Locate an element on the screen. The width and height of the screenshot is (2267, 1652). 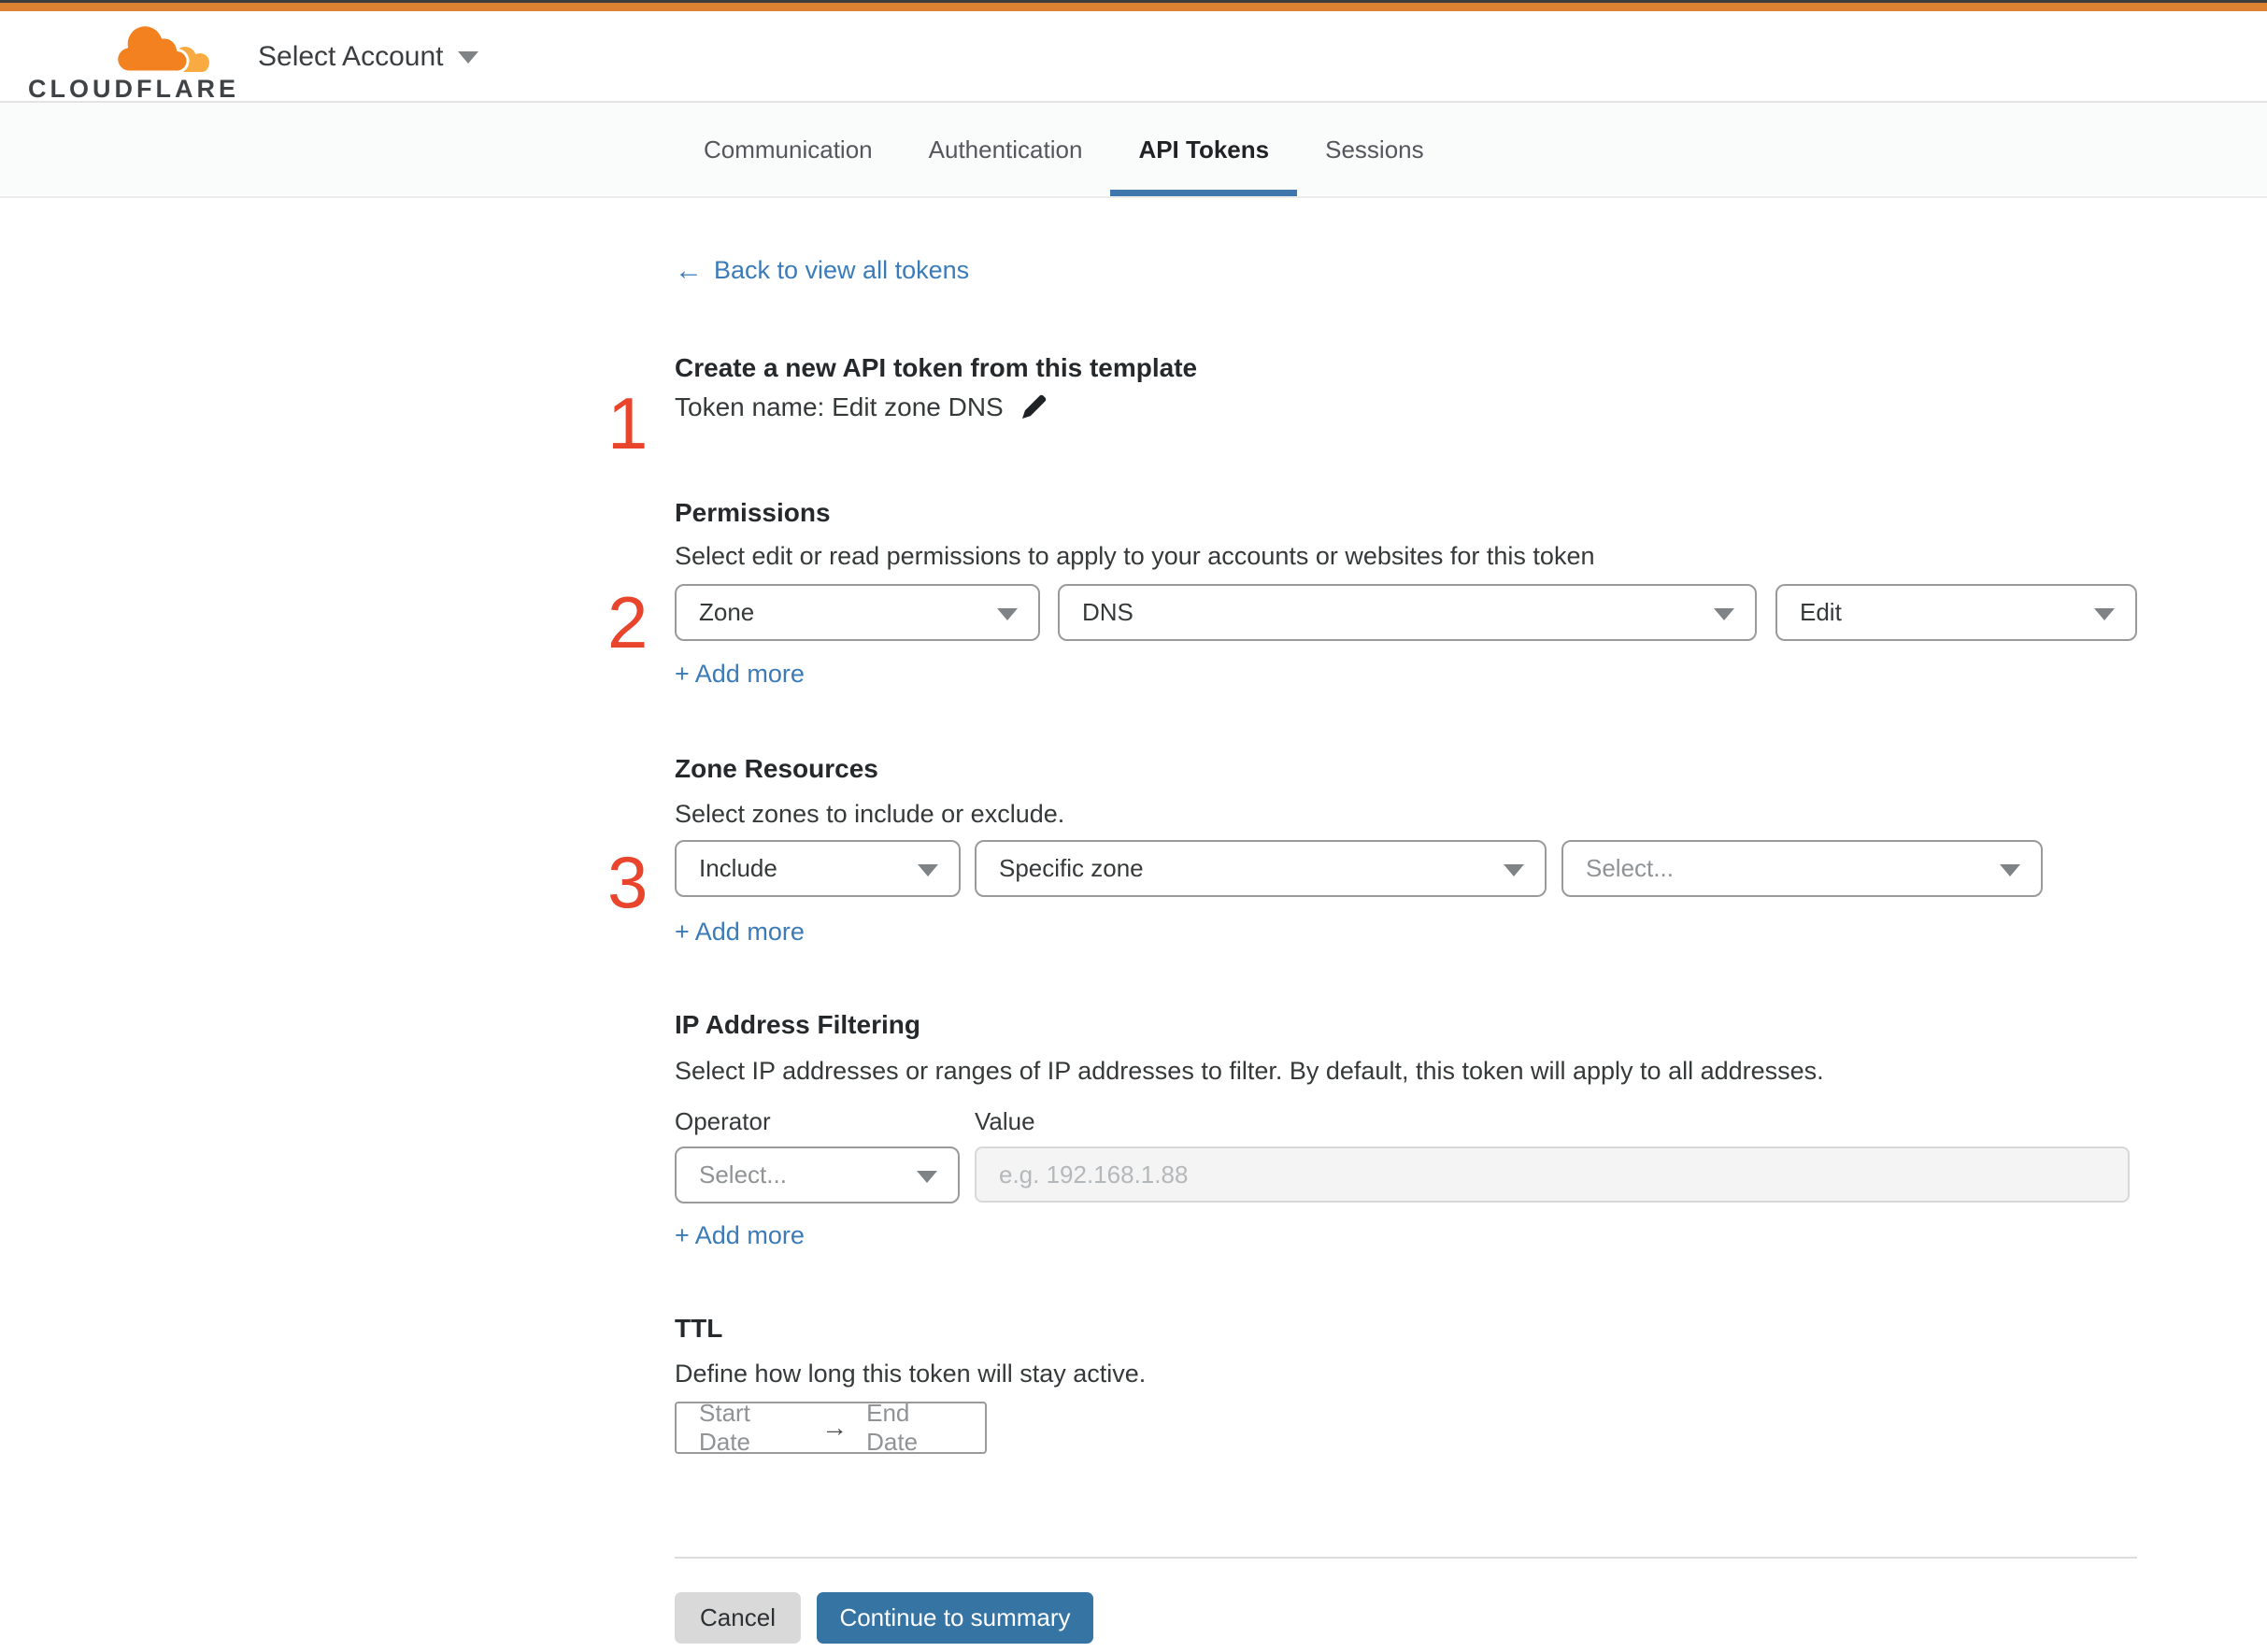
zone-include-select: Include is located at coordinates (818, 869).